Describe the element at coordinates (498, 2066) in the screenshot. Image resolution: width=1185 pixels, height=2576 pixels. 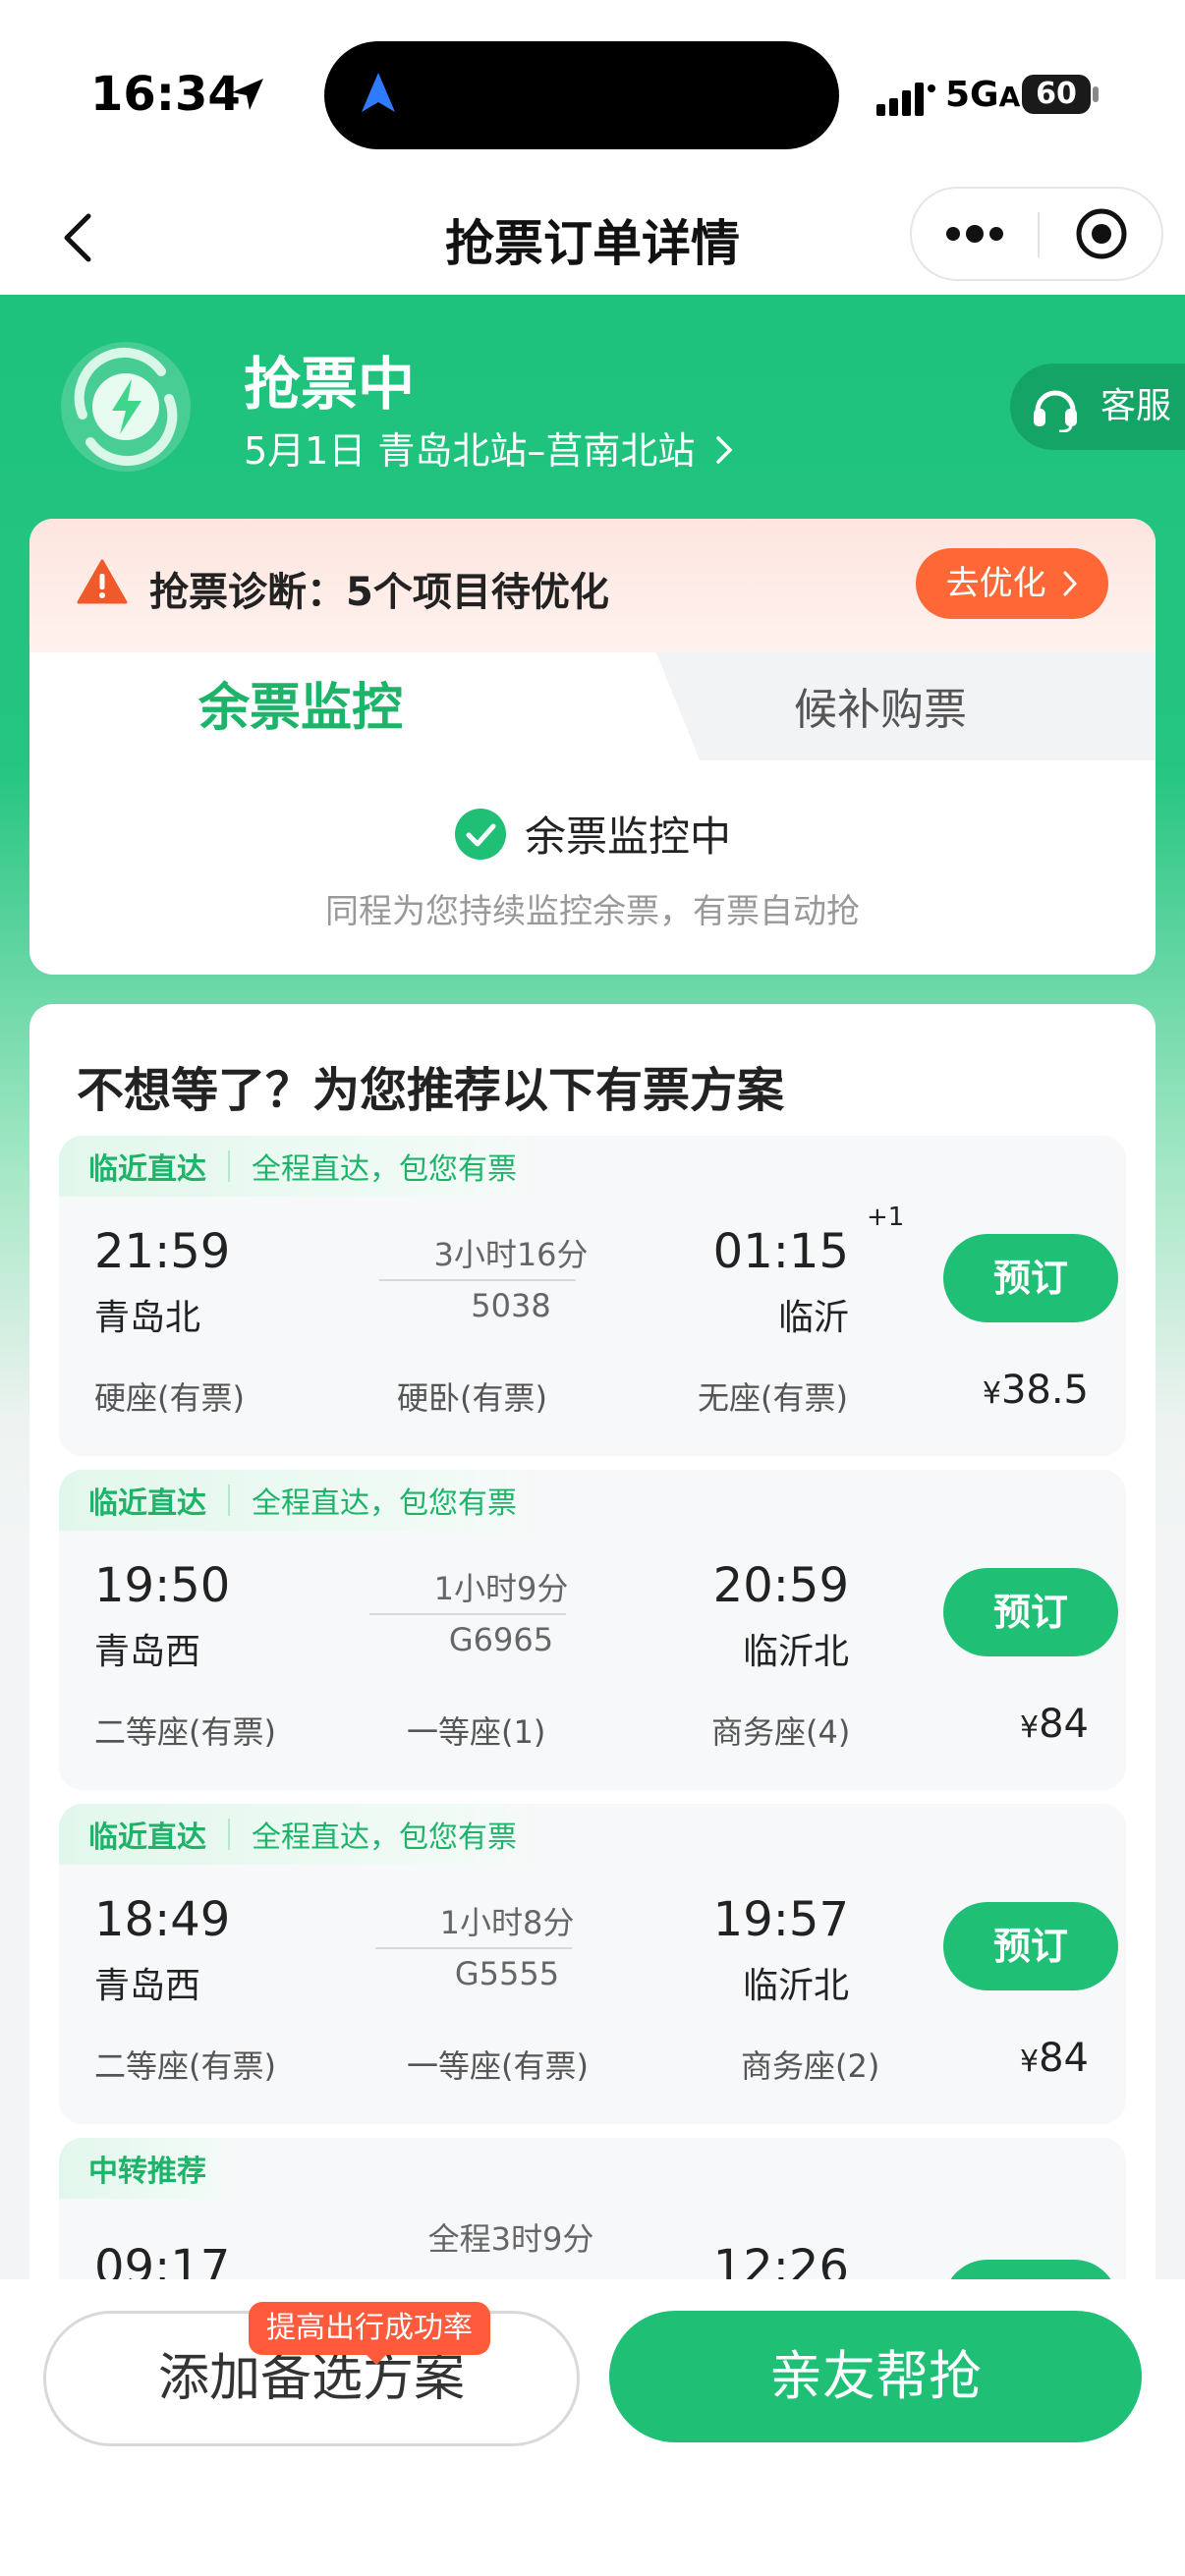
I see `seat-type: 一等座(有票)` at that location.